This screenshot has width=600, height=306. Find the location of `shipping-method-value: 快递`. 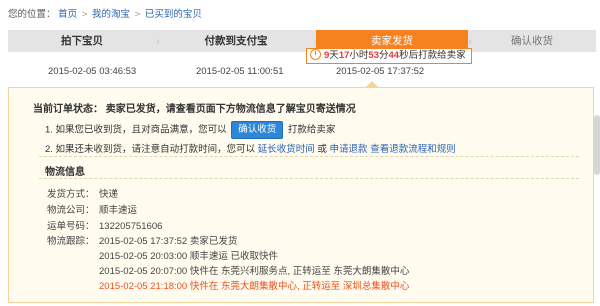

shipping-method-value: 快递 is located at coordinates (109, 194).